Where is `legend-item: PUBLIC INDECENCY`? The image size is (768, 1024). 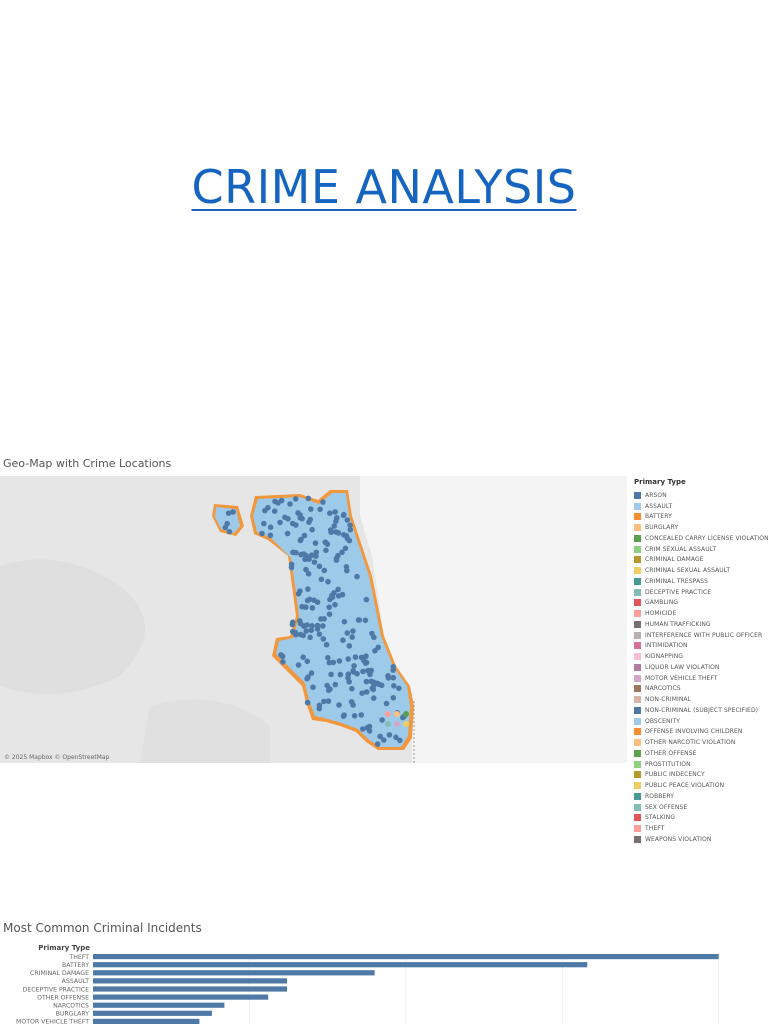
legend-item: PUBLIC INDECENCY is located at coordinates (701, 775).